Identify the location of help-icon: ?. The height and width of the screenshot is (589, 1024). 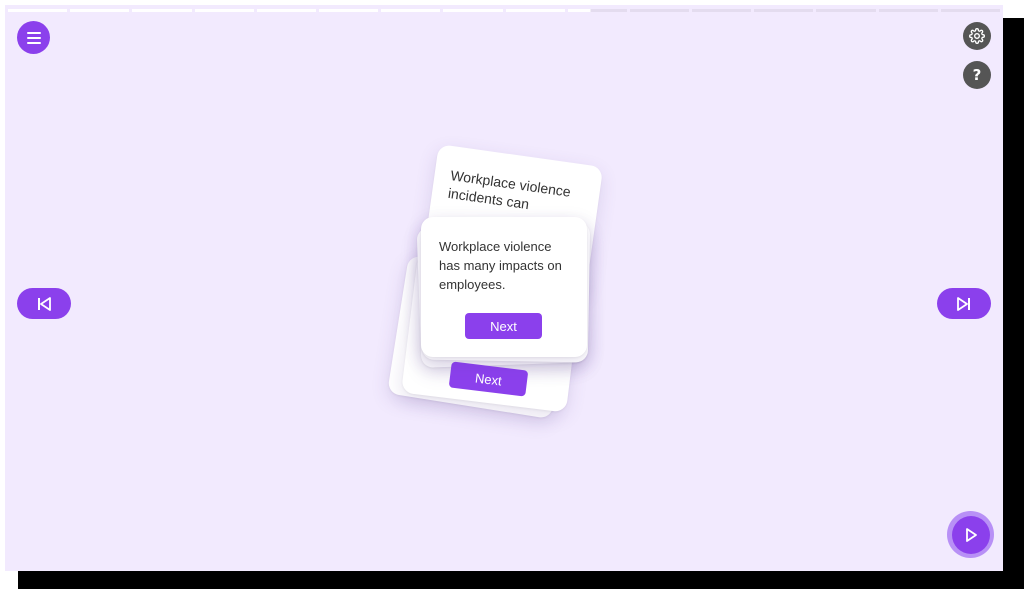
(977, 75).